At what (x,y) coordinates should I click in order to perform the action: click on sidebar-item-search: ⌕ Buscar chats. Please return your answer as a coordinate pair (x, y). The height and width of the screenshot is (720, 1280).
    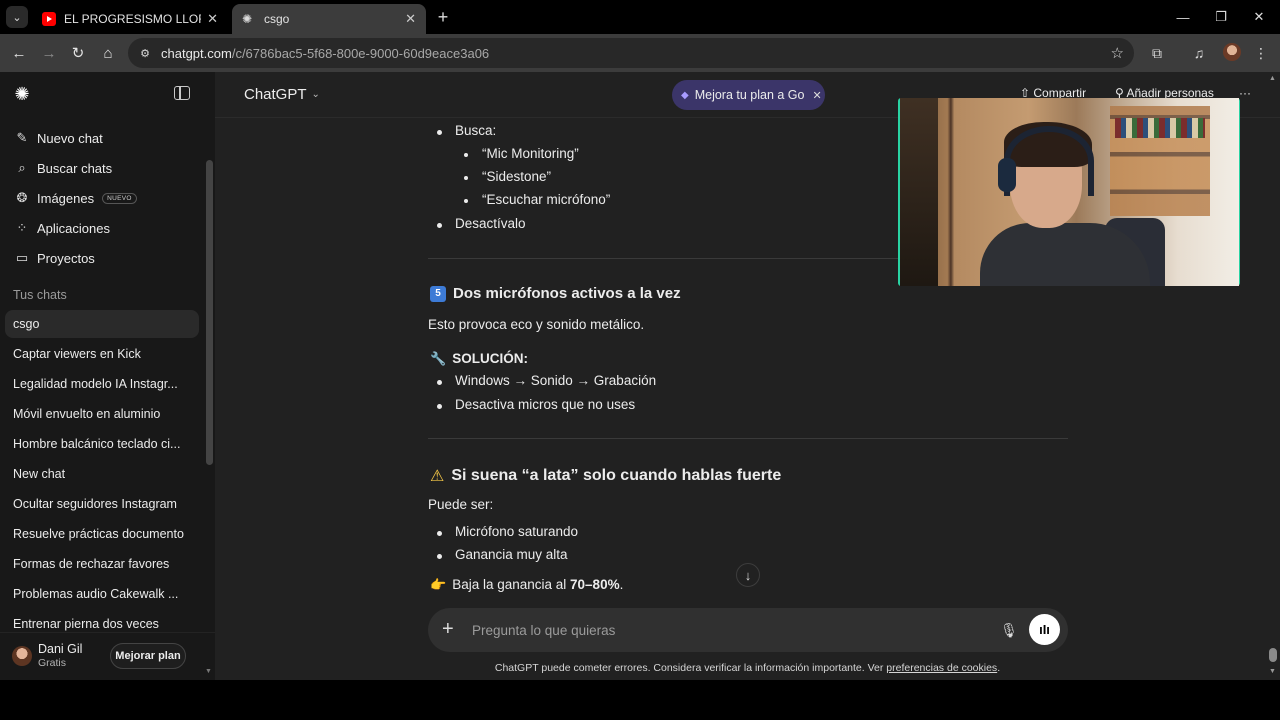
    Looking at the image, I should click on (103, 168).